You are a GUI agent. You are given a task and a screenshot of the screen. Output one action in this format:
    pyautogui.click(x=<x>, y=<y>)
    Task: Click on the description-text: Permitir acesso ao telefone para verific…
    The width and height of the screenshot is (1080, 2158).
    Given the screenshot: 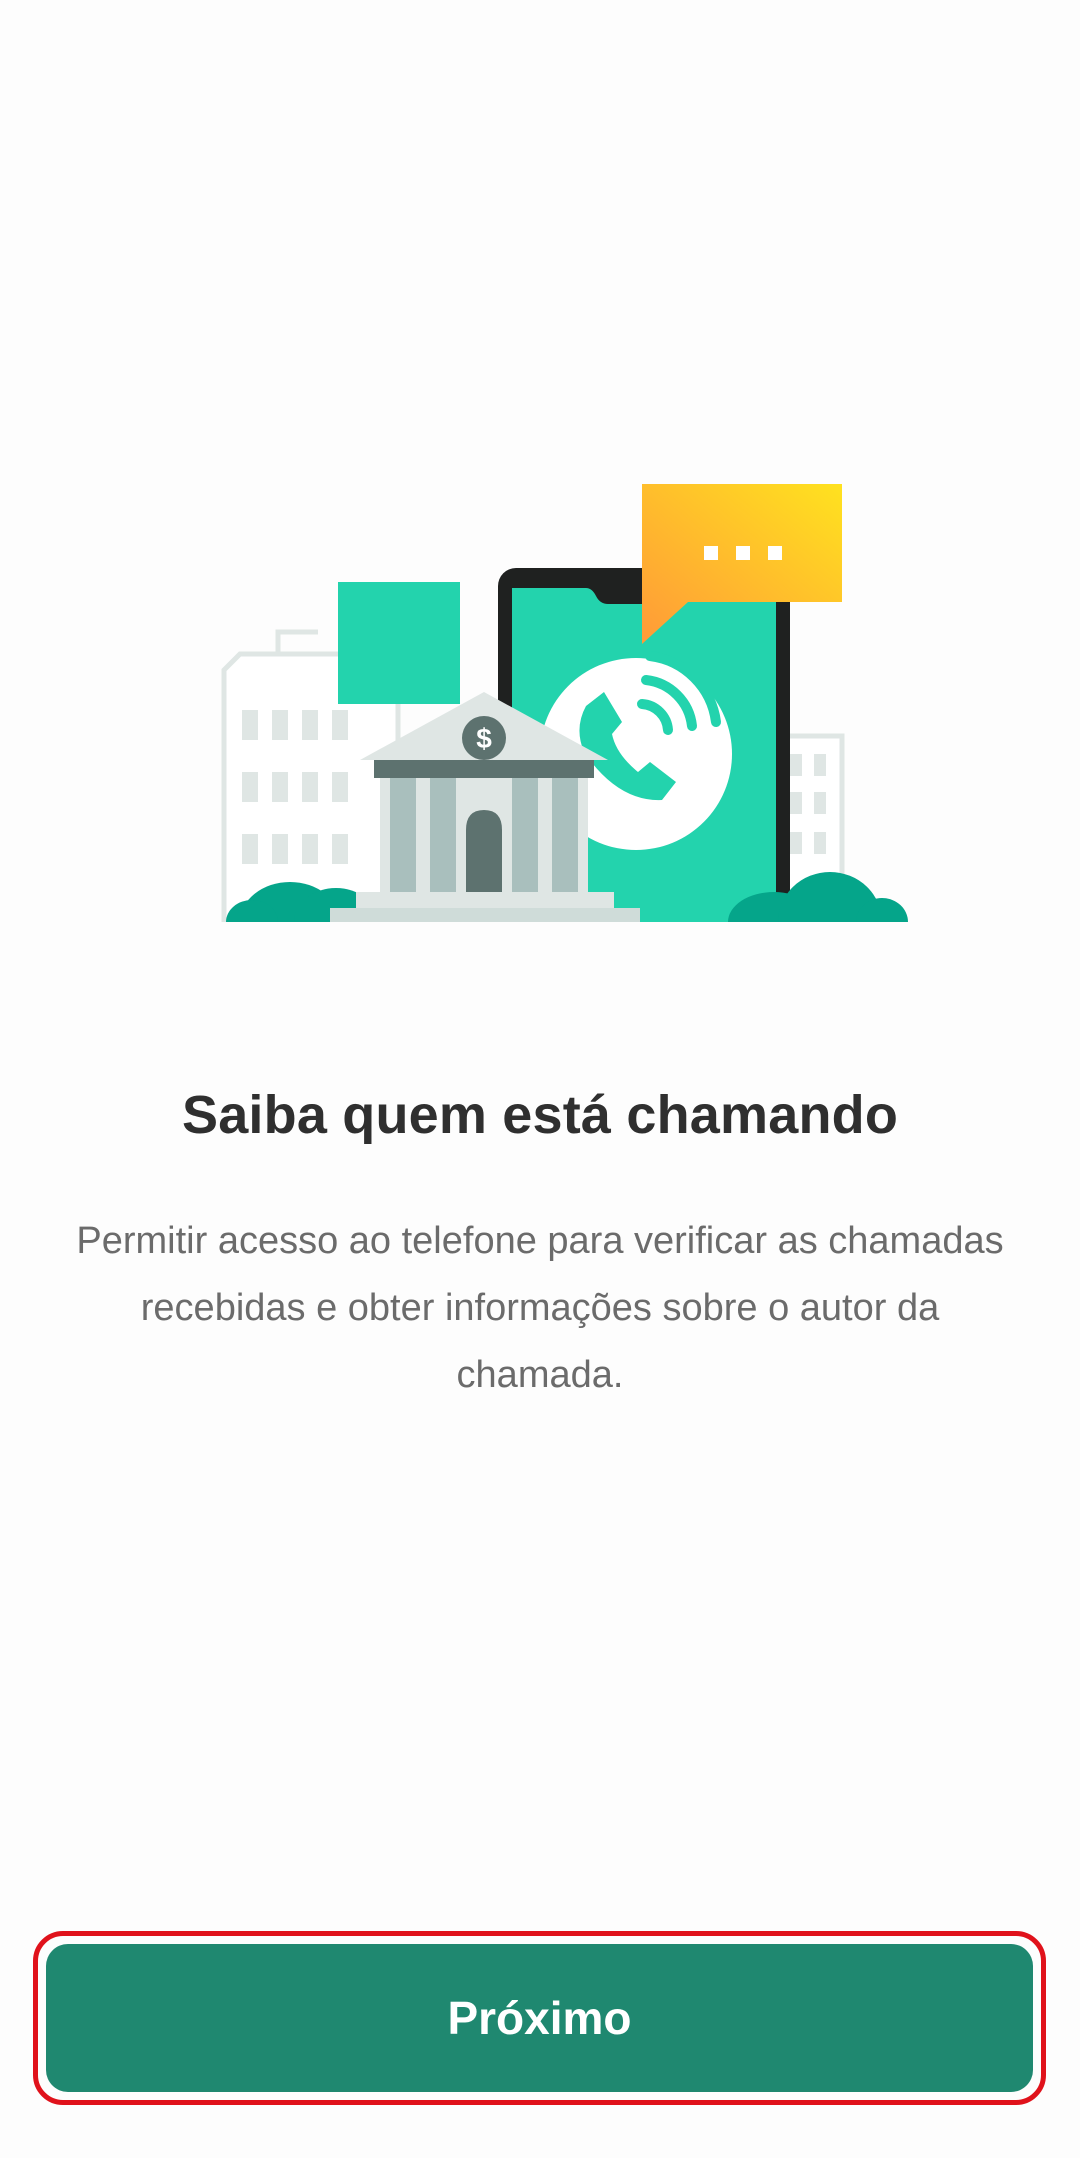 What is the action you would take?
    pyautogui.click(x=540, y=1308)
    